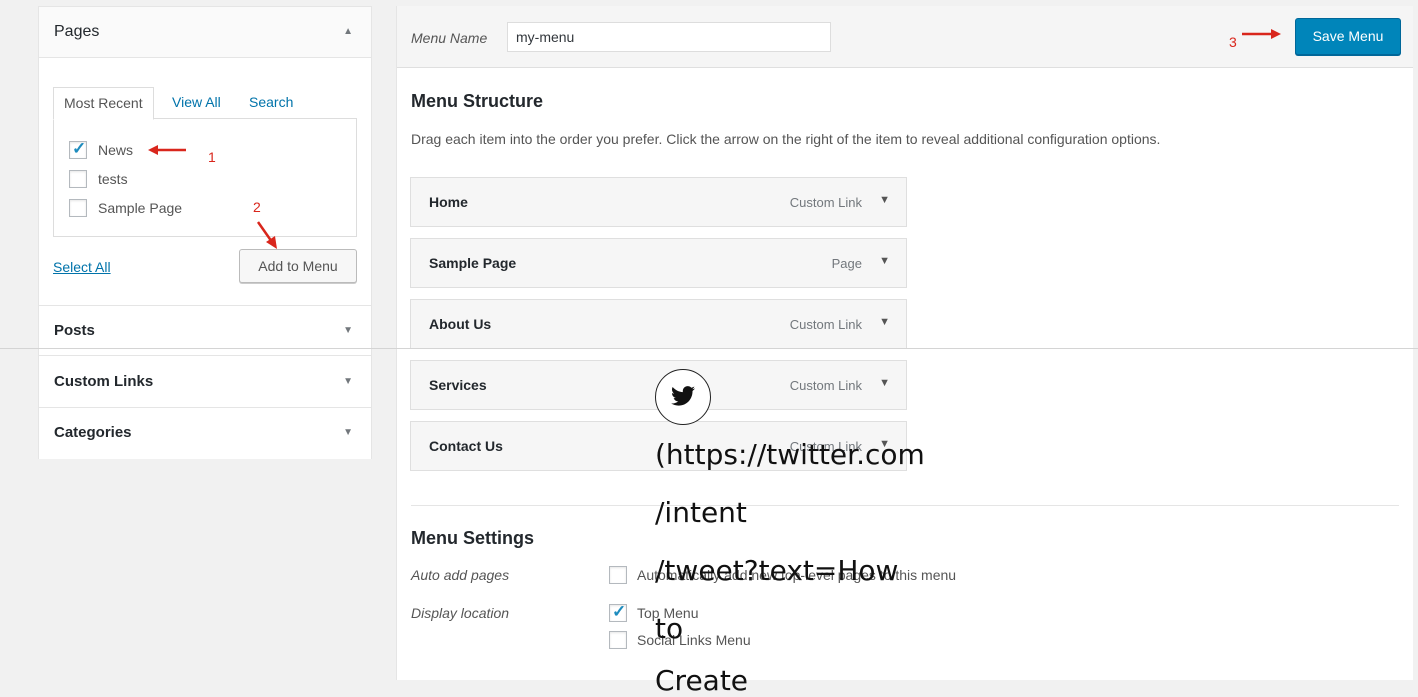 The width and height of the screenshot is (1418, 697). What do you see at coordinates (701, 512) in the screenshot?
I see `share-link-text: /intent` at bounding box center [701, 512].